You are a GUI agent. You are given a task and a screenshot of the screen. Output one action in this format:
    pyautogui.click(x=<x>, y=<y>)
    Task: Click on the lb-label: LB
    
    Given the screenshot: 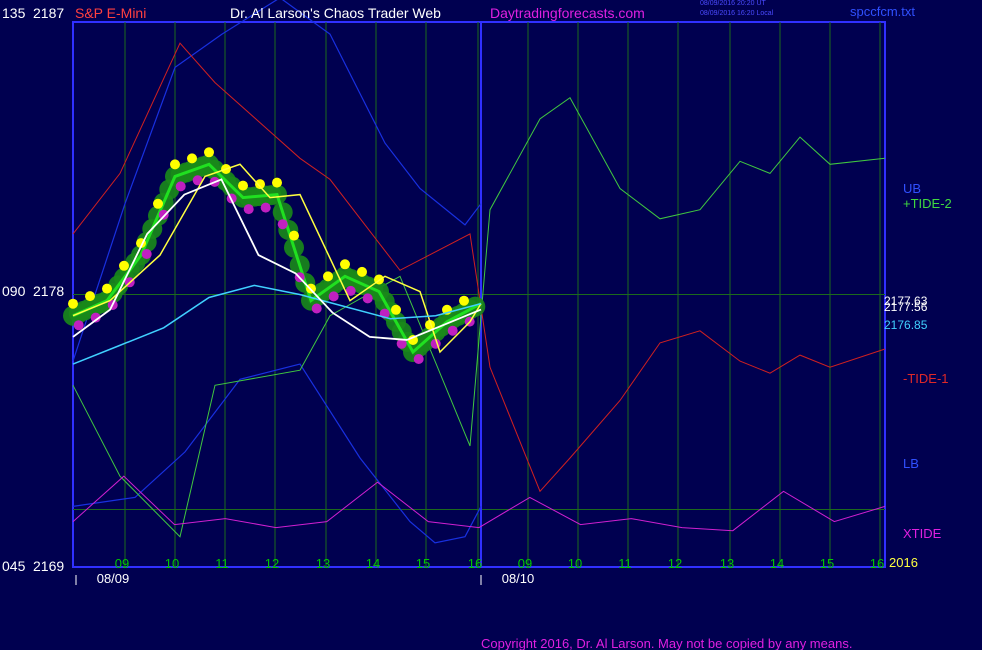 What is the action you would take?
    pyautogui.click(x=911, y=463)
    